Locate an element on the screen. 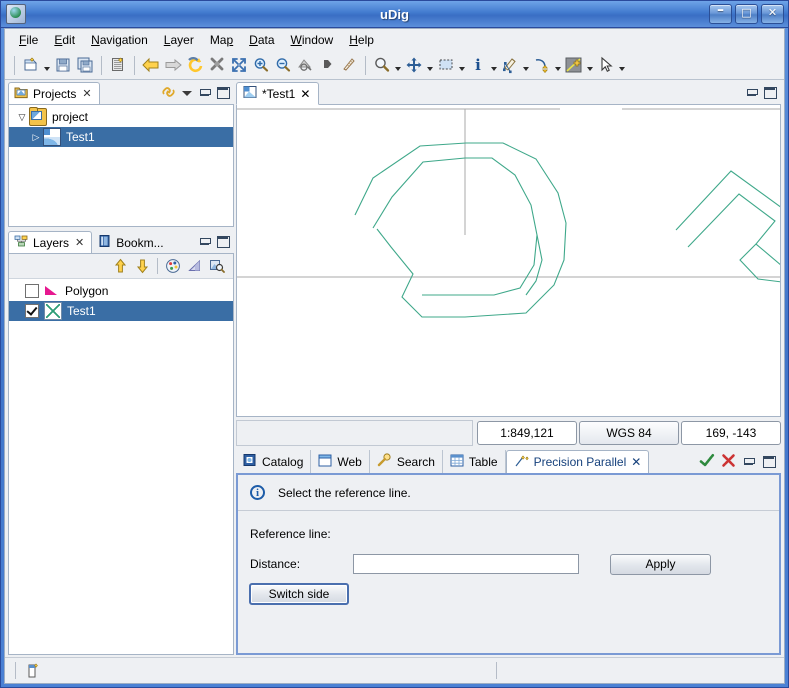 This screenshot has width=789, height=688. panel-message: Select the reference line. is located at coordinates (344, 492).